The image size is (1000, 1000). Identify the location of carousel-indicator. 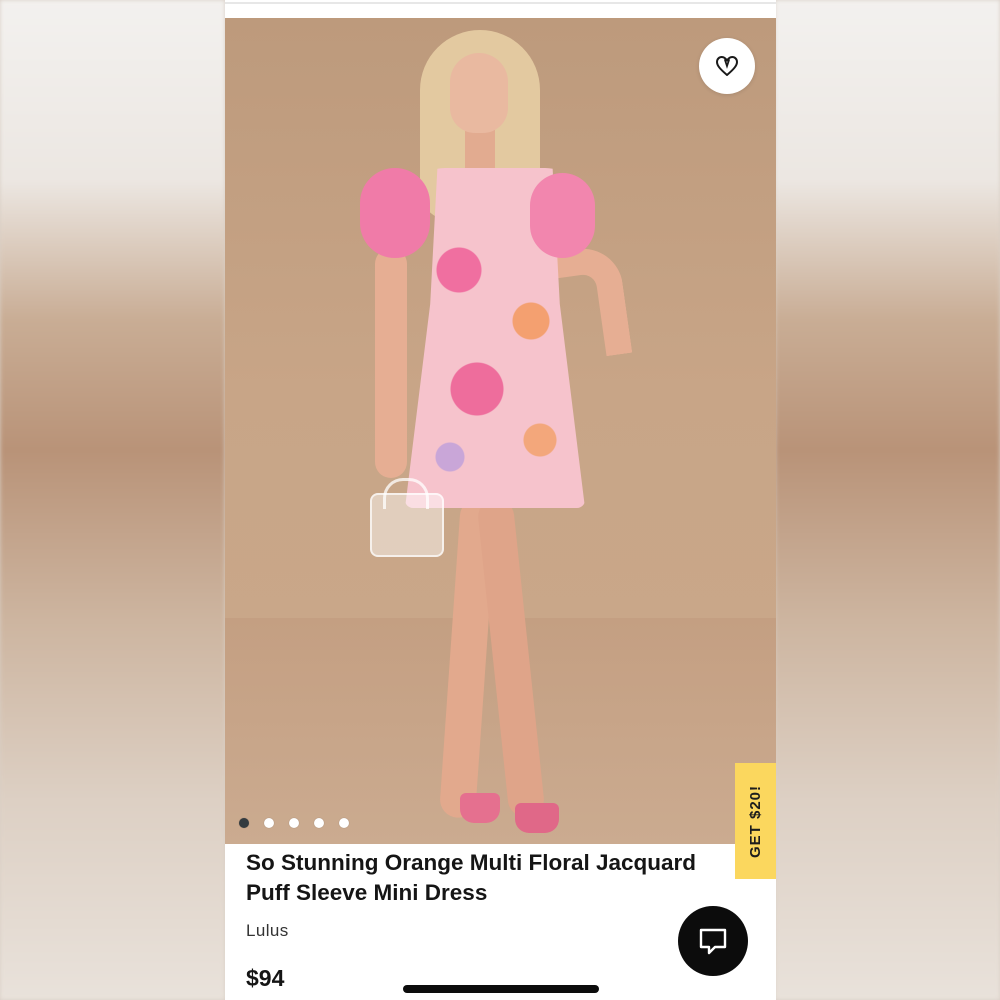
(294, 823).